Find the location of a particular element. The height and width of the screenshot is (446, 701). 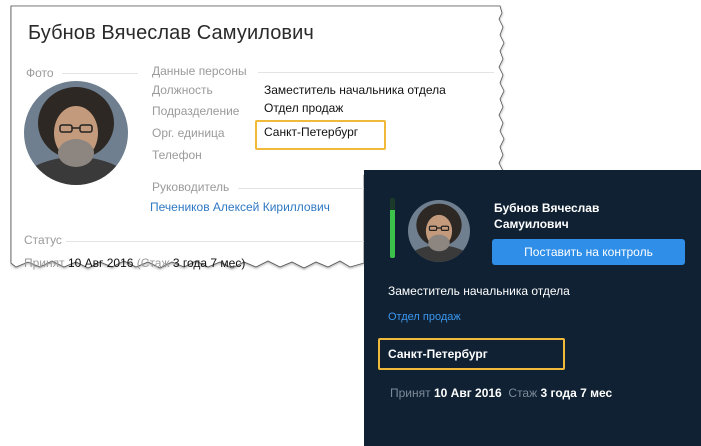

tenure-label: (Стаж is located at coordinates (153, 263).